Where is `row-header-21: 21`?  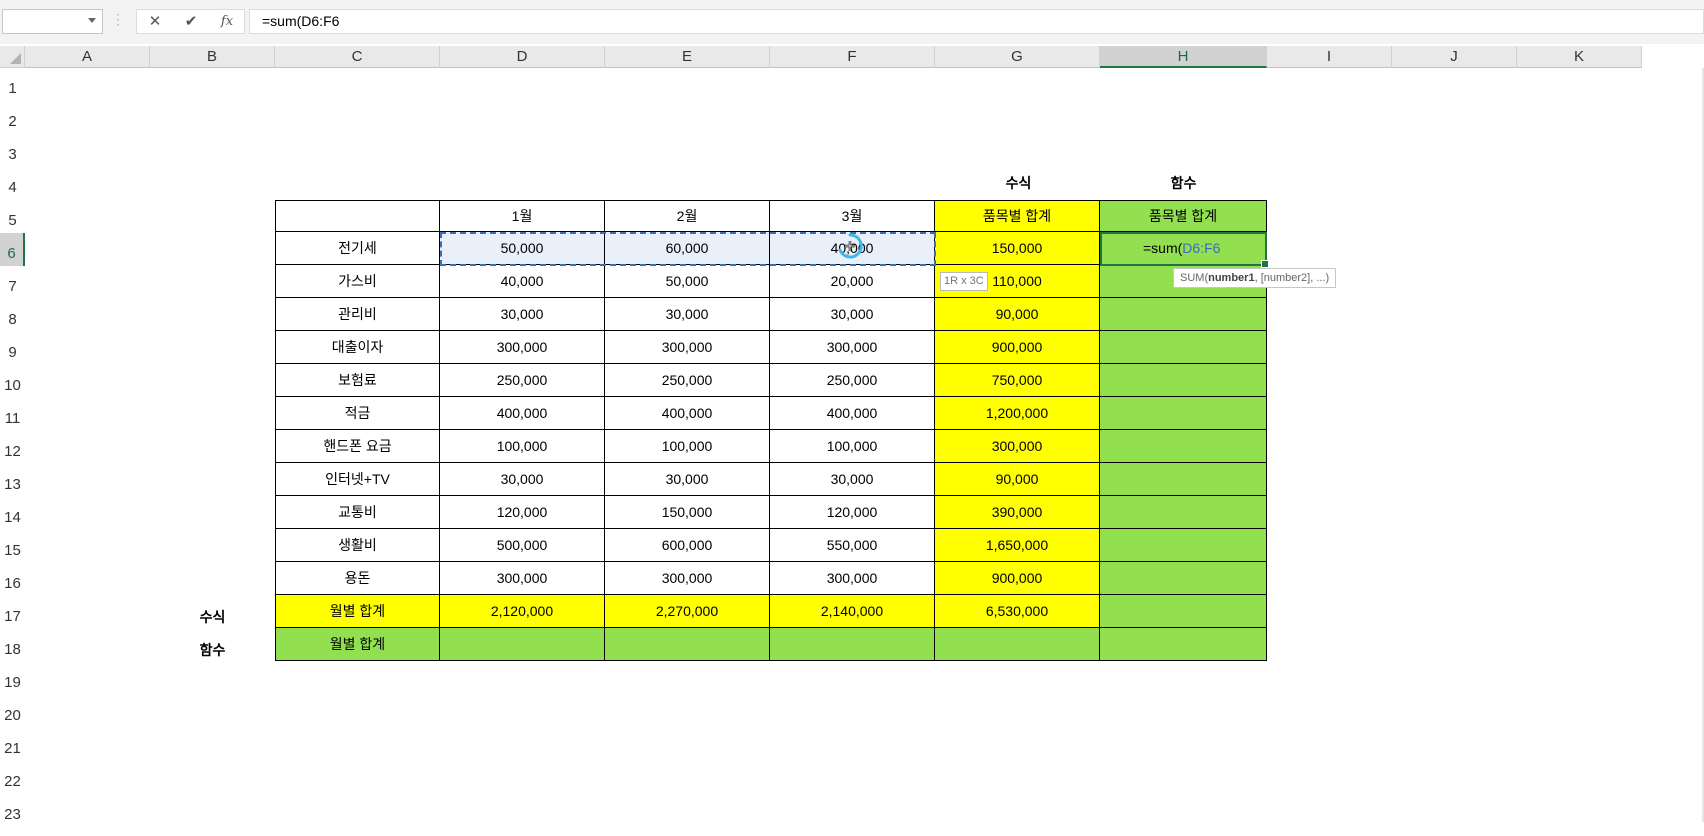 row-header-21: 21 is located at coordinates (12, 744).